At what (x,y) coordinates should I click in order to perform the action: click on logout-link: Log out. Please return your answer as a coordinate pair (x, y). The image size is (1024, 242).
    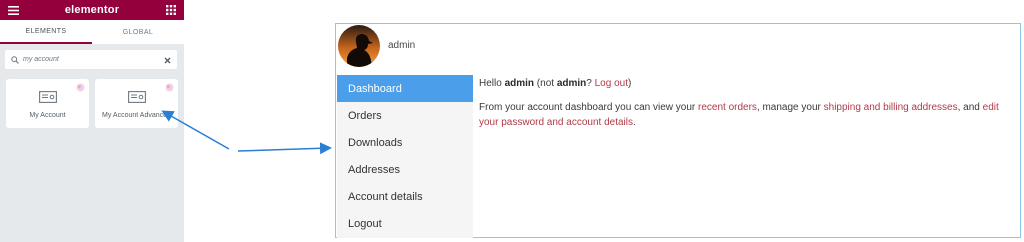
    Looking at the image, I should click on (611, 83).